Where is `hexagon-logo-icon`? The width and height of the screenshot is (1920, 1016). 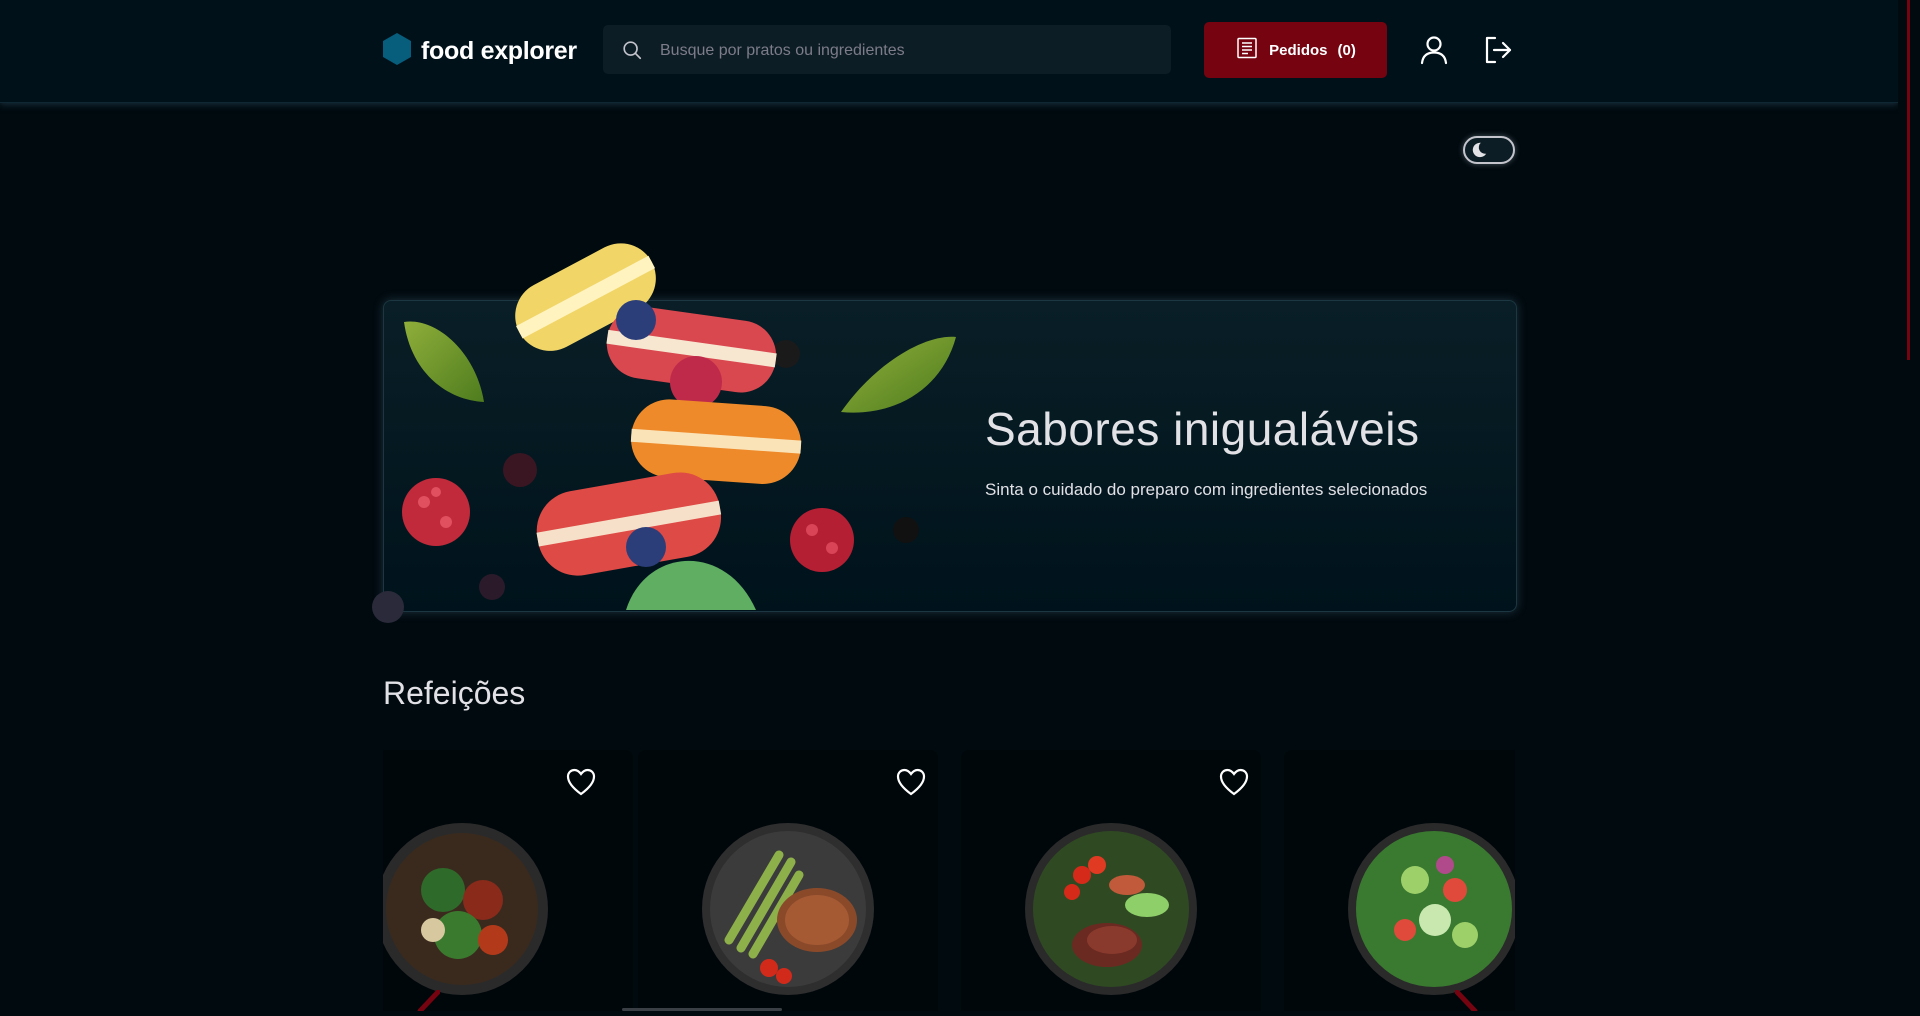
hexagon-logo-icon is located at coordinates (397, 51).